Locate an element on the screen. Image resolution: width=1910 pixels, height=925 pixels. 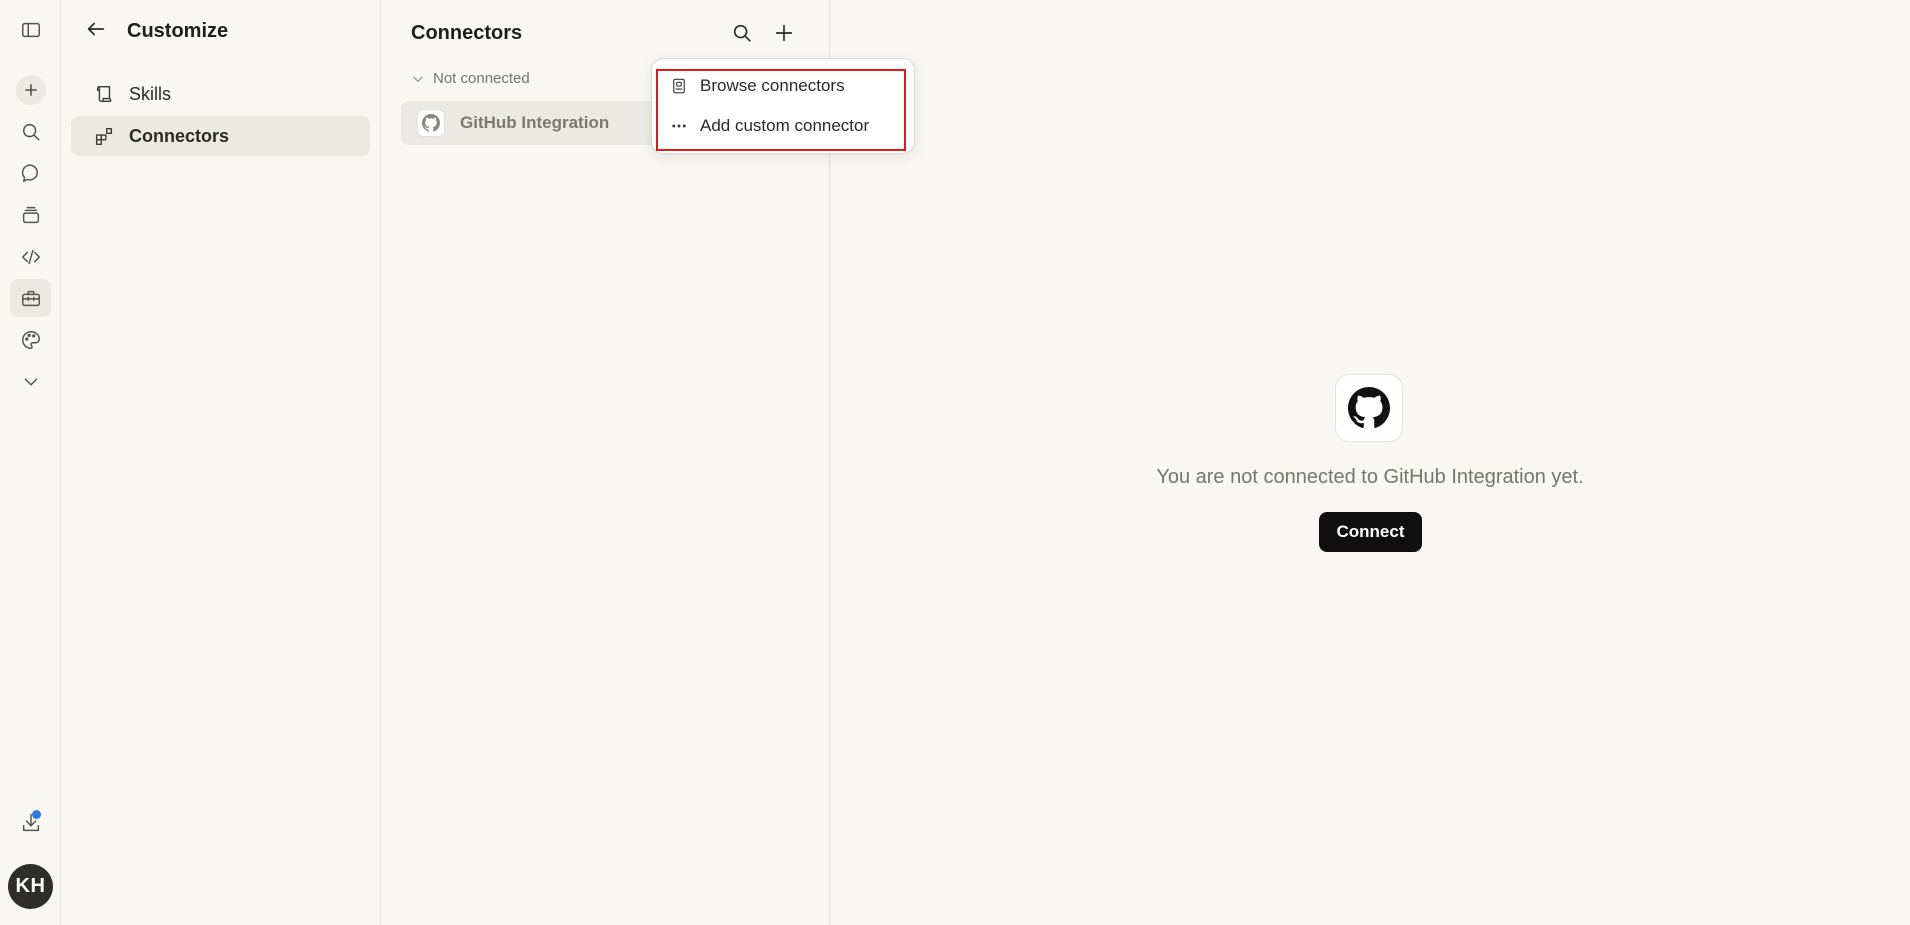
nav-item-label: Connectors is located at coordinates (179, 135).